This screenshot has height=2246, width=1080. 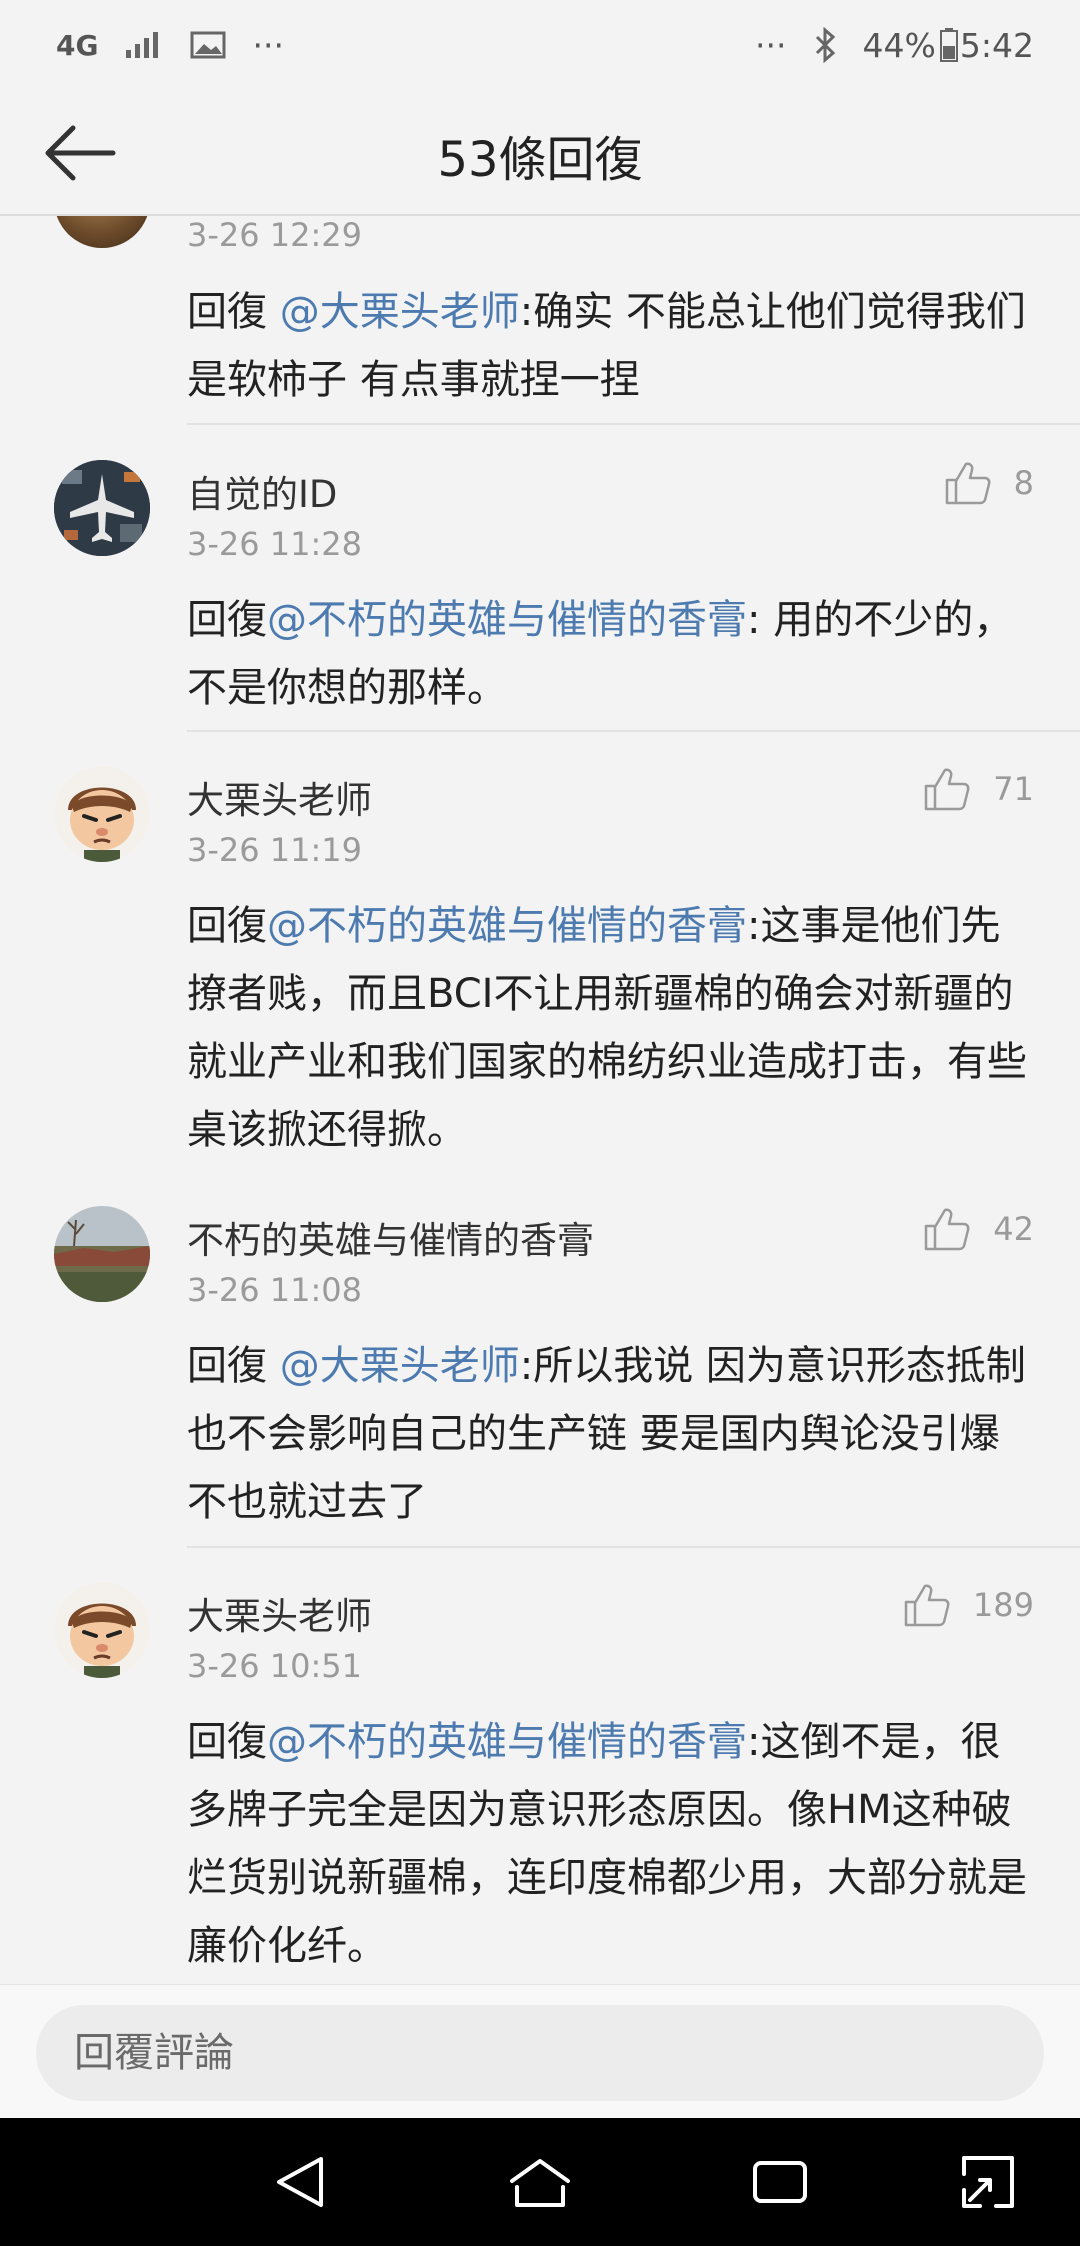 What do you see at coordinates (612, 346) in the screenshot?
I see `comment-body: 回復 @大栗头老师:确实 不能总让他们觉得我们是软柿子 有点事就捏一捏` at bounding box center [612, 346].